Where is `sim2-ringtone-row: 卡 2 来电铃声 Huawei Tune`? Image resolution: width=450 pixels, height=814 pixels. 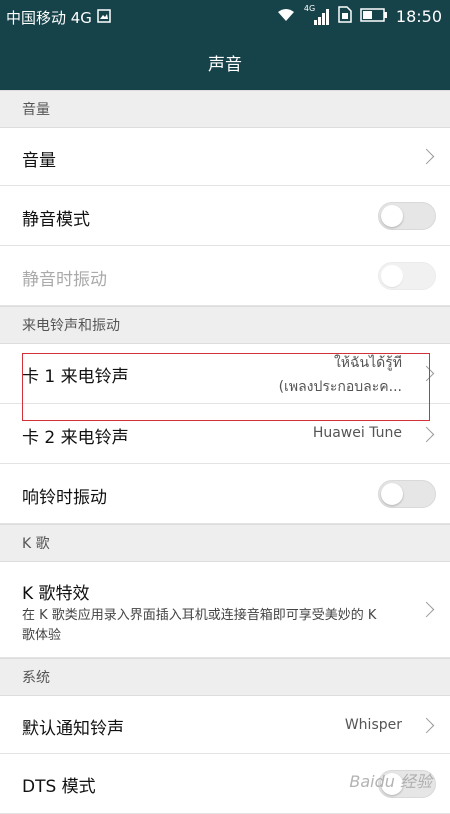
sim2-ringtone-row: 卡 2 来电铃声 Huawei Tune is located at coordinates (225, 434).